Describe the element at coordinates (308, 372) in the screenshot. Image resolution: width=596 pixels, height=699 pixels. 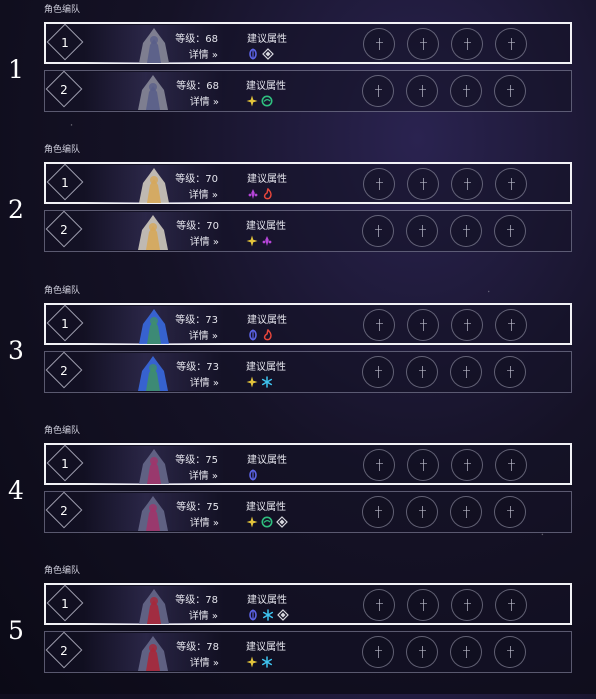
I see `team-row: 2 等级：73 详情 » 建议属性` at that location.